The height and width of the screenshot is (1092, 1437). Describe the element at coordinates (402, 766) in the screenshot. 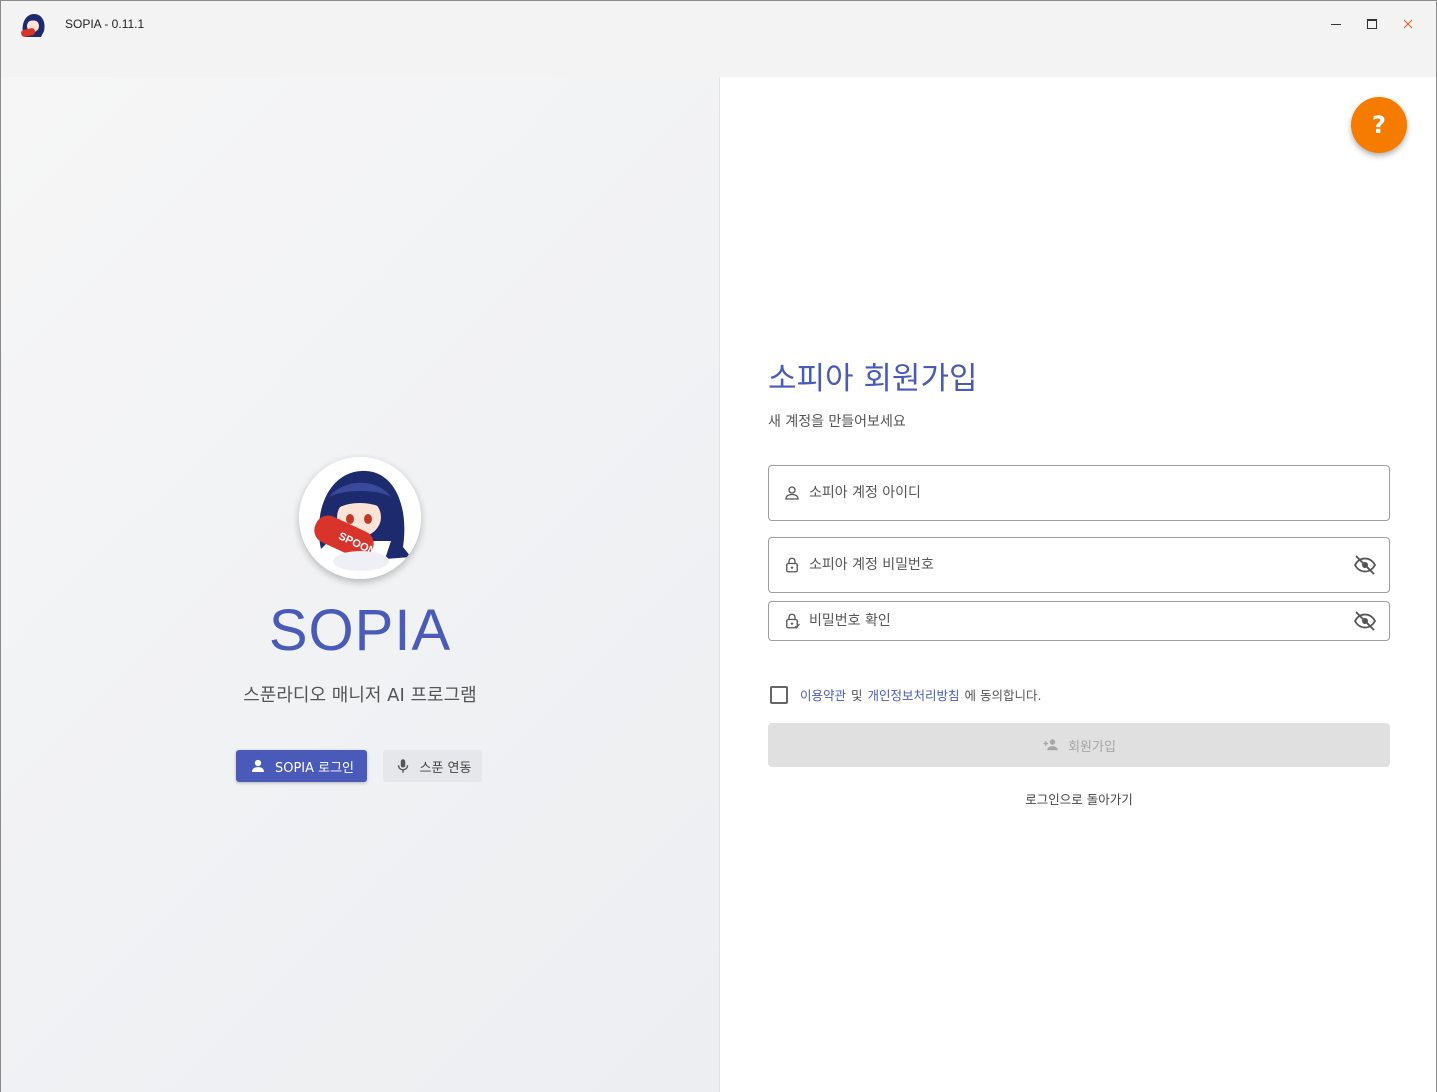

I see `microphone-icon` at that location.